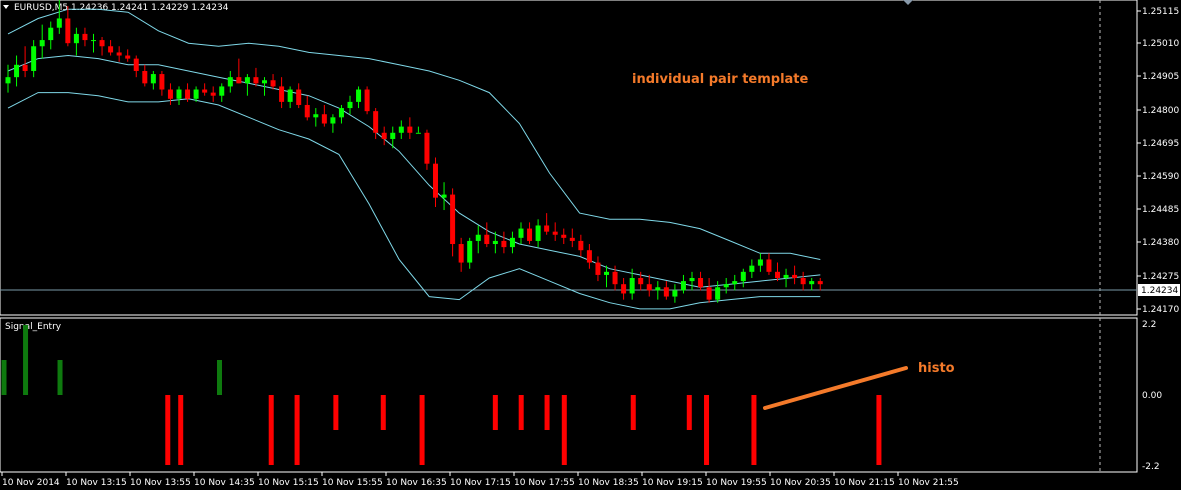  What do you see at coordinates (1160, 277) in the screenshot?
I see `svg-text: 1.24275` at bounding box center [1160, 277].